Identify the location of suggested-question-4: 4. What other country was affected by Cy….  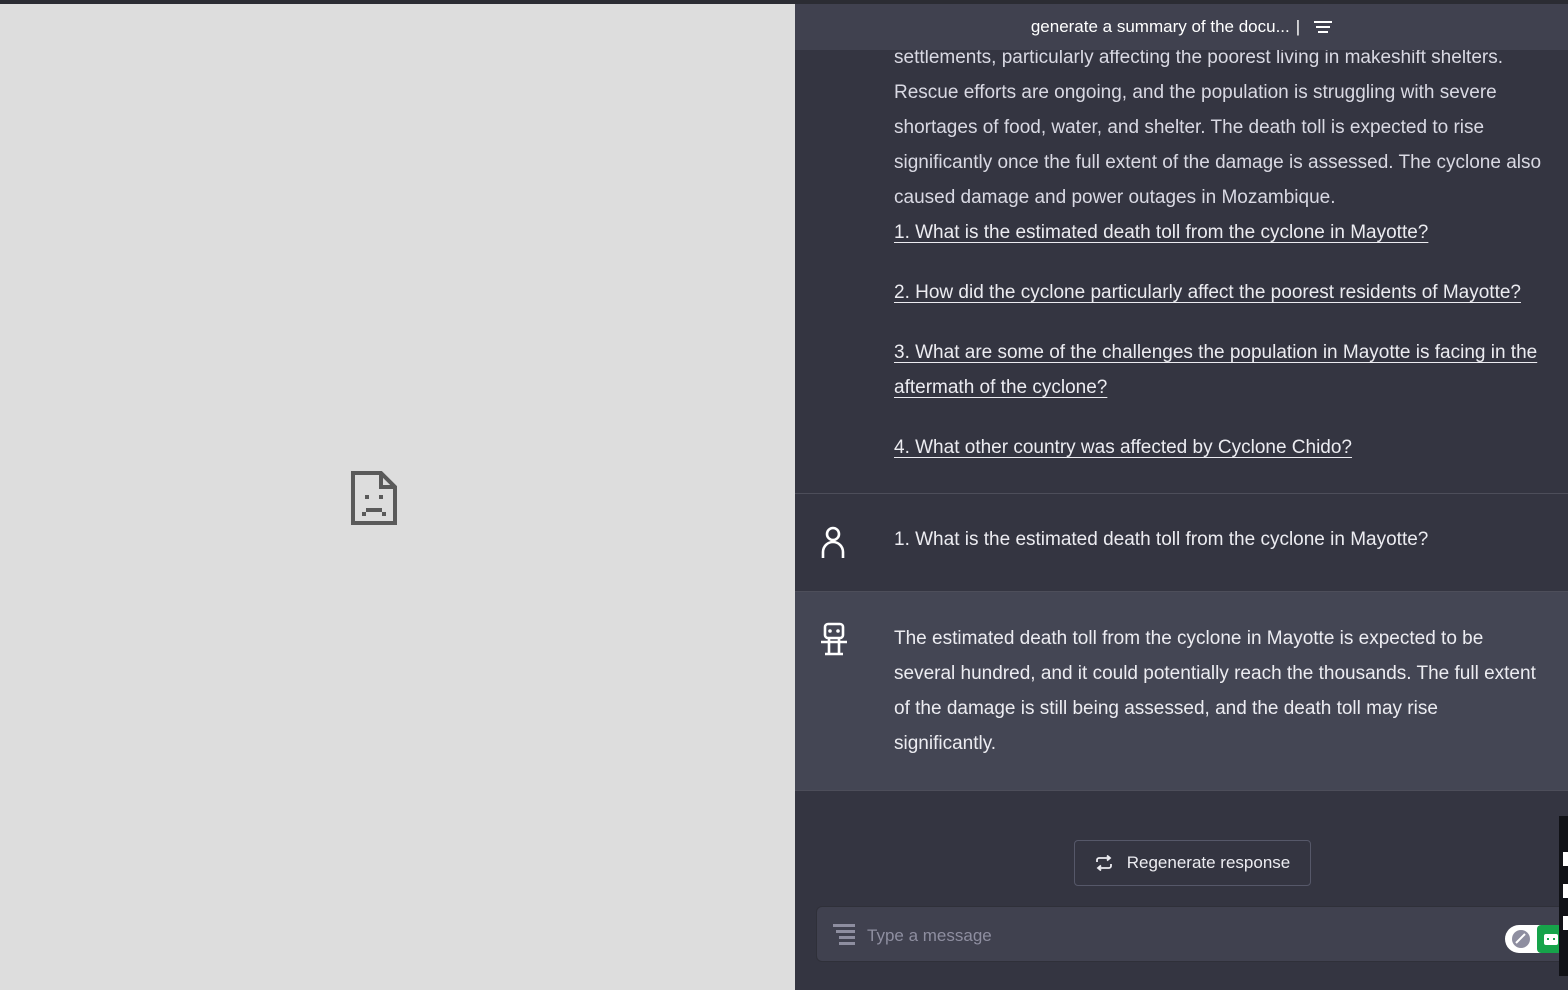
(1231, 447).